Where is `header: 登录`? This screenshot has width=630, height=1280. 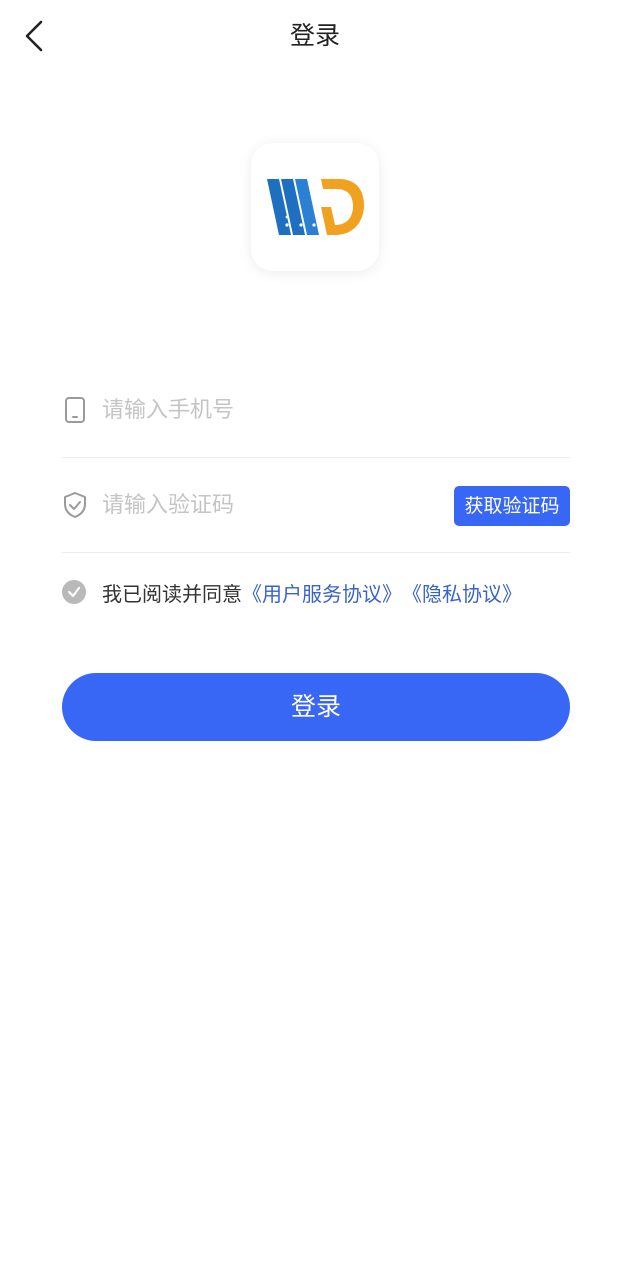 header: 登录 is located at coordinates (315, 36).